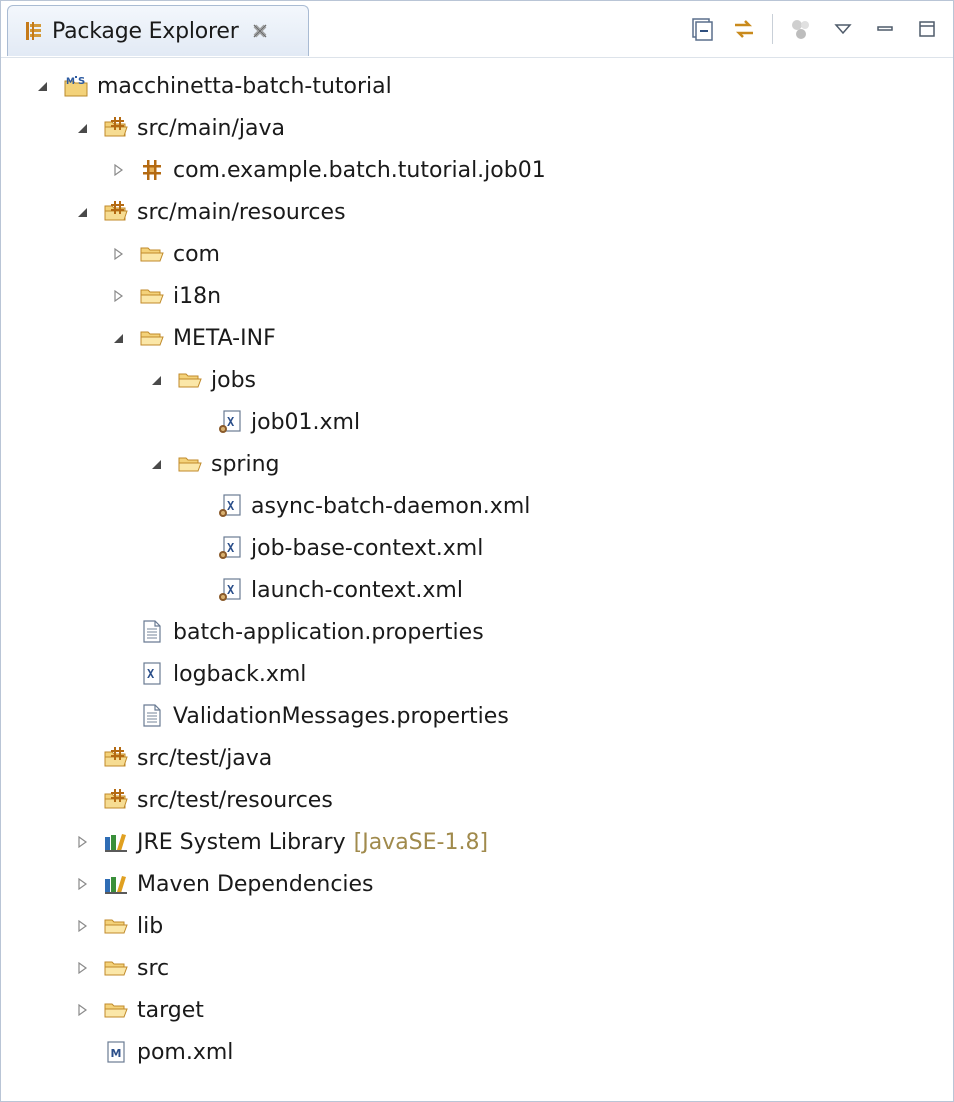 The image size is (954, 1102). What do you see at coordinates (213, 464) in the screenshot?
I see `tree-item: spring` at bounding box center [213, 464].